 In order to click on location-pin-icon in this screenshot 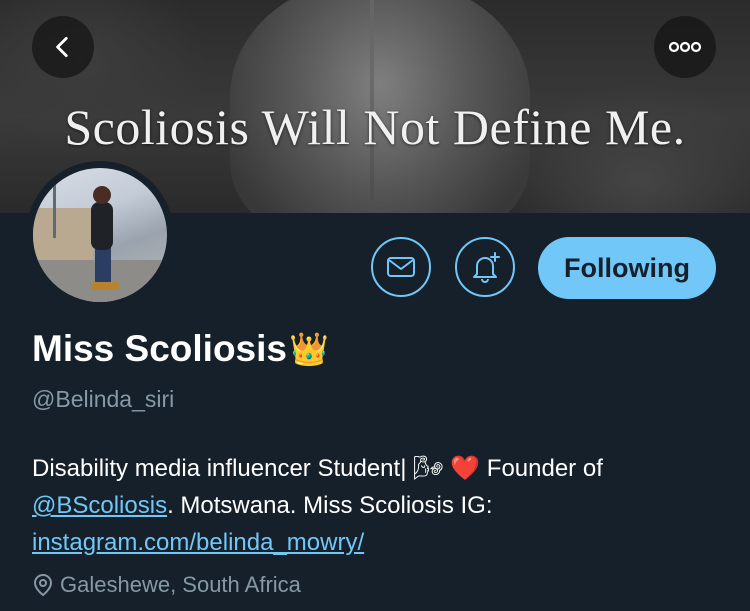, I will do `click(43, 585)`.